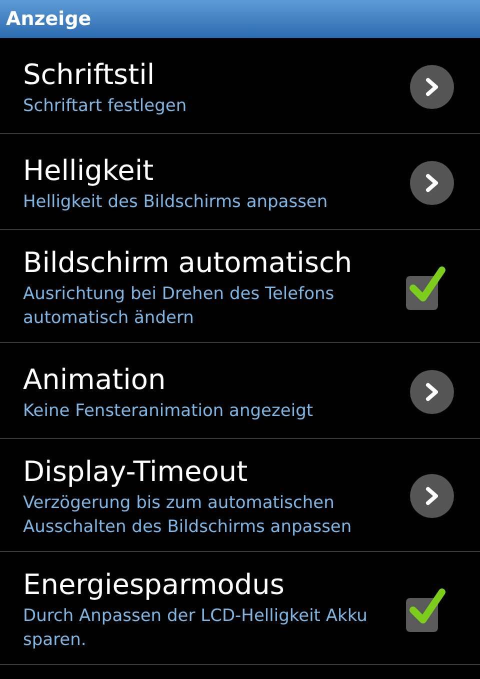  What do you see at coordinates (188, 263) in the screenshot?
I see `item-title: Bildschirm automatisch` at bounding box center [188, 263].